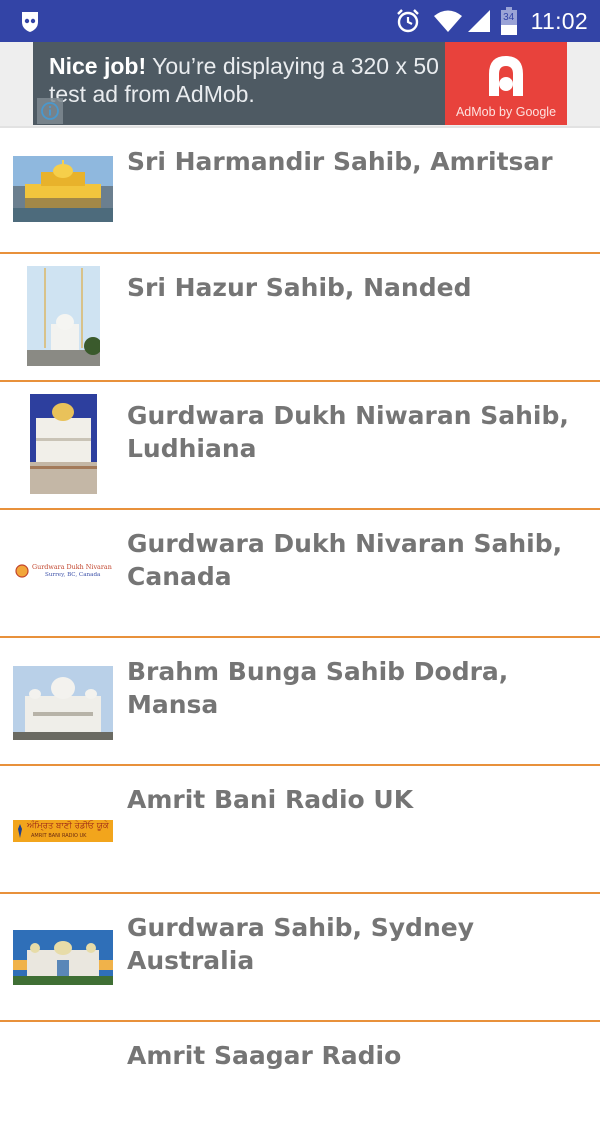 This screenshot has width=600, height=1148. What do you see at coordinates (30, 21) in the screenshot?
I see `app-shield-icon` at bounding box center [30, 21].